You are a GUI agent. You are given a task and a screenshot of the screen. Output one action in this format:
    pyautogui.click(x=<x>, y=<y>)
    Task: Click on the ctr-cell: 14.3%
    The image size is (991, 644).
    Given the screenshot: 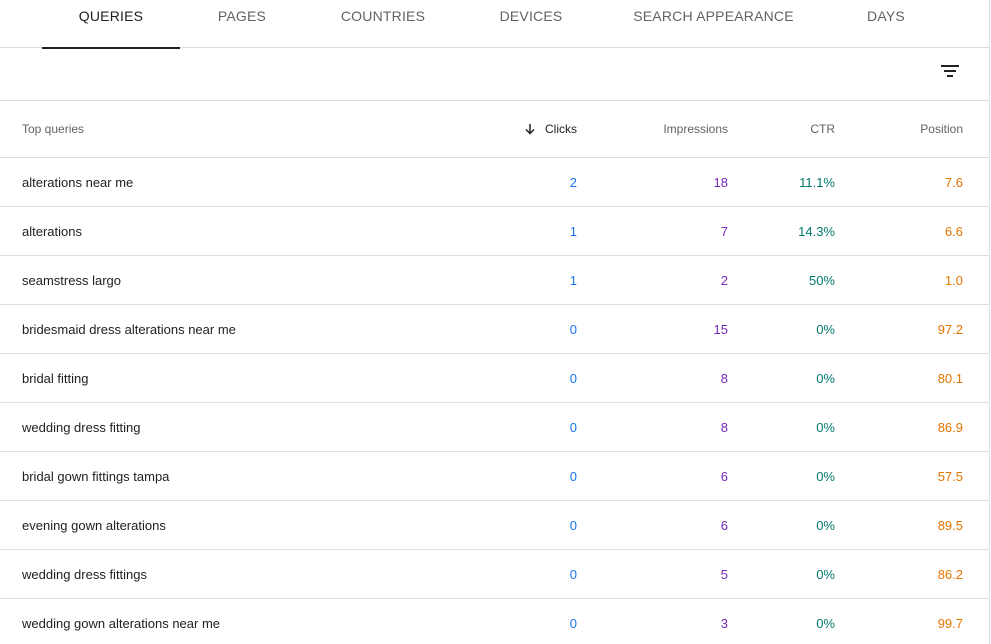 What is the action you would take?
    pyautogui.click(x=816, y=231)
    